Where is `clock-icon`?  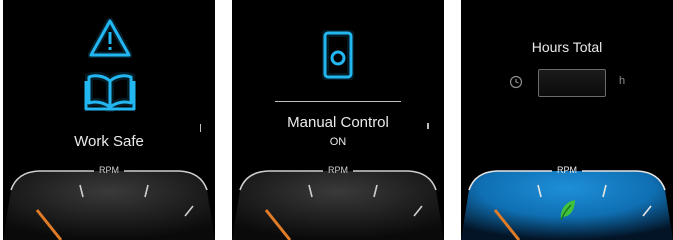
clock-icon is located at coordinates (516, 82).